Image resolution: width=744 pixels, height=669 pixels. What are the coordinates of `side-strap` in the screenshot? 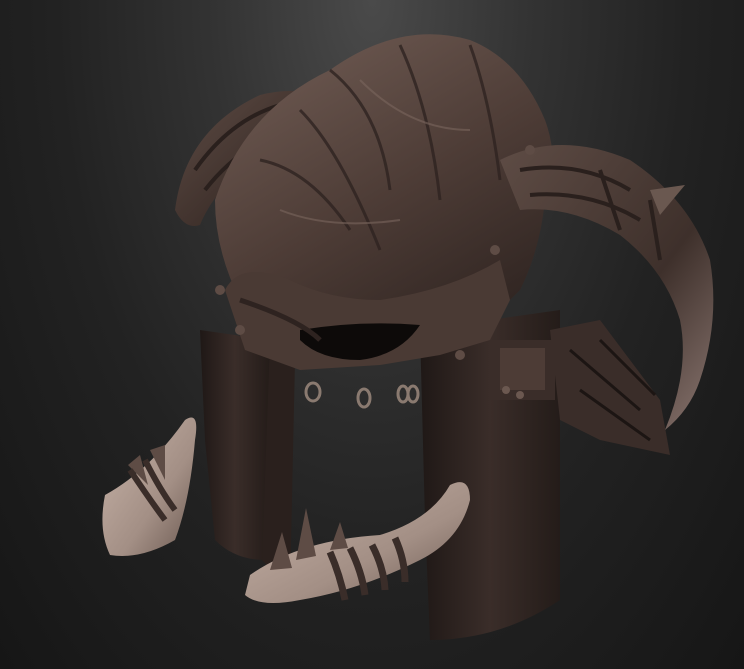 It's located at (522, 370).